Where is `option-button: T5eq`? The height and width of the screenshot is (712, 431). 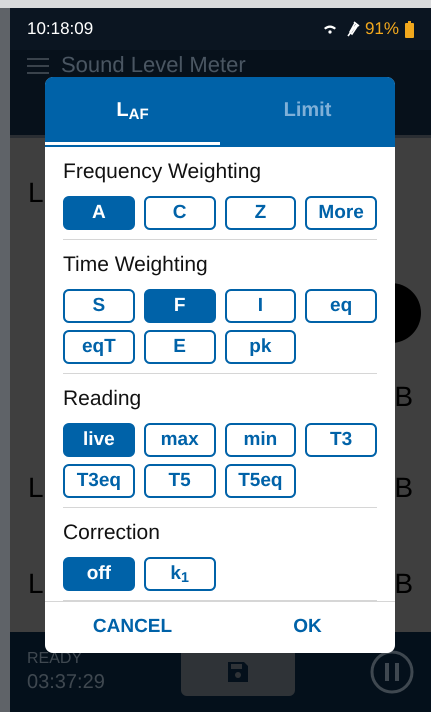
option-button: T5eq is located at coordinates (260, 481).